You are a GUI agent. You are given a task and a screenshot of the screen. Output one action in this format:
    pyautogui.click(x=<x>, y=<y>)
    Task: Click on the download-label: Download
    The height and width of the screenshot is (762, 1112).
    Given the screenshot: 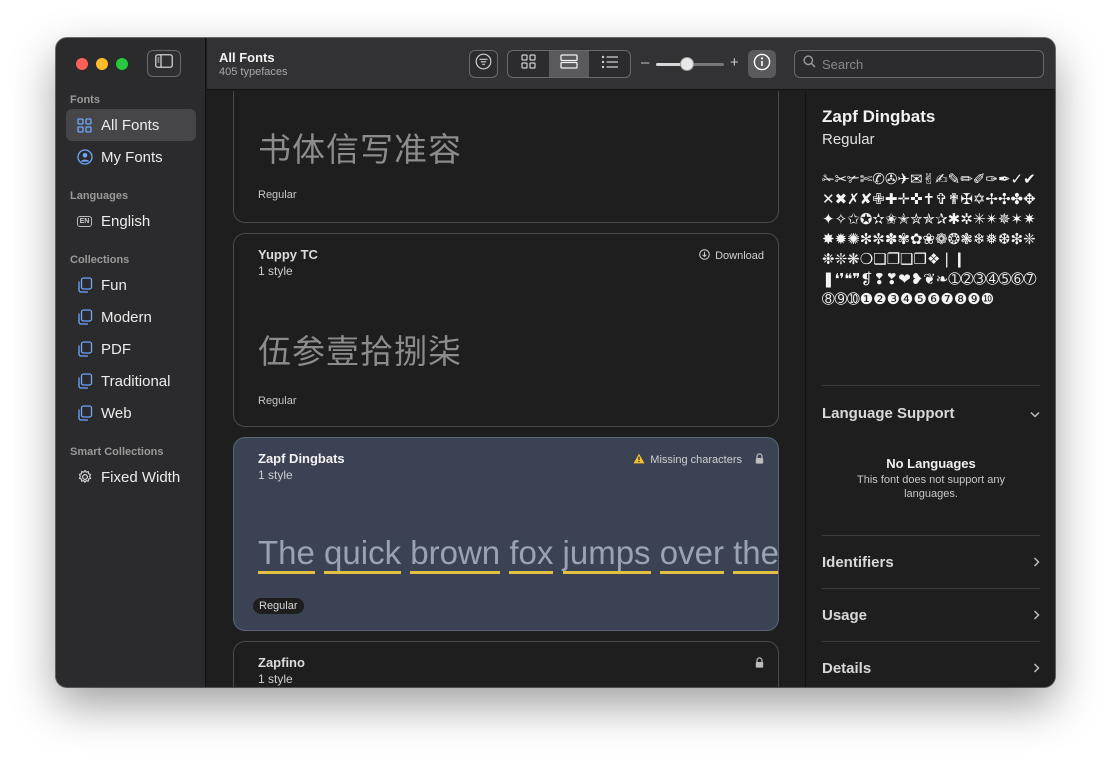 What is the action you would take?
    pyautogui.click(x=739, y=256)
    